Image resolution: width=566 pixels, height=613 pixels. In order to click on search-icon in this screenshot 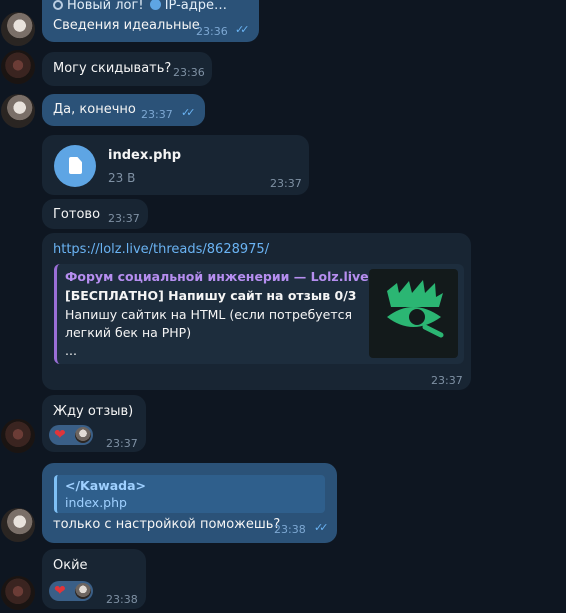, I will do `click(58, 5)`.